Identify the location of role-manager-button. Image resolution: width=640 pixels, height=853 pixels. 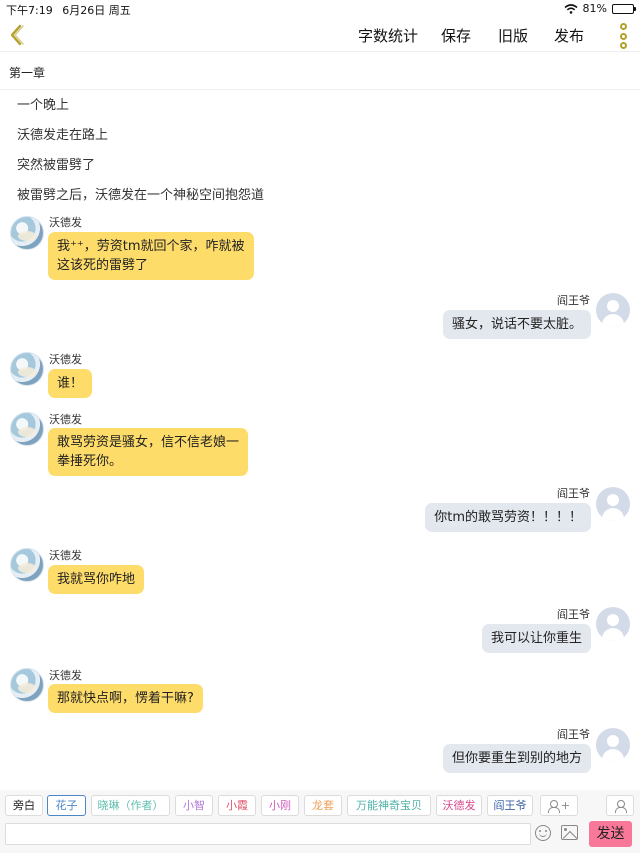
(620, 805).